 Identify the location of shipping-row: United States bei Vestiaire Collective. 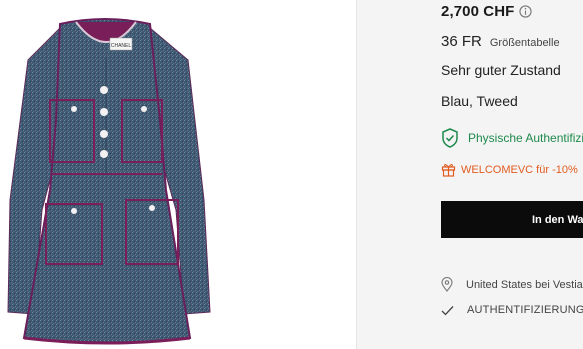
(512, 284).